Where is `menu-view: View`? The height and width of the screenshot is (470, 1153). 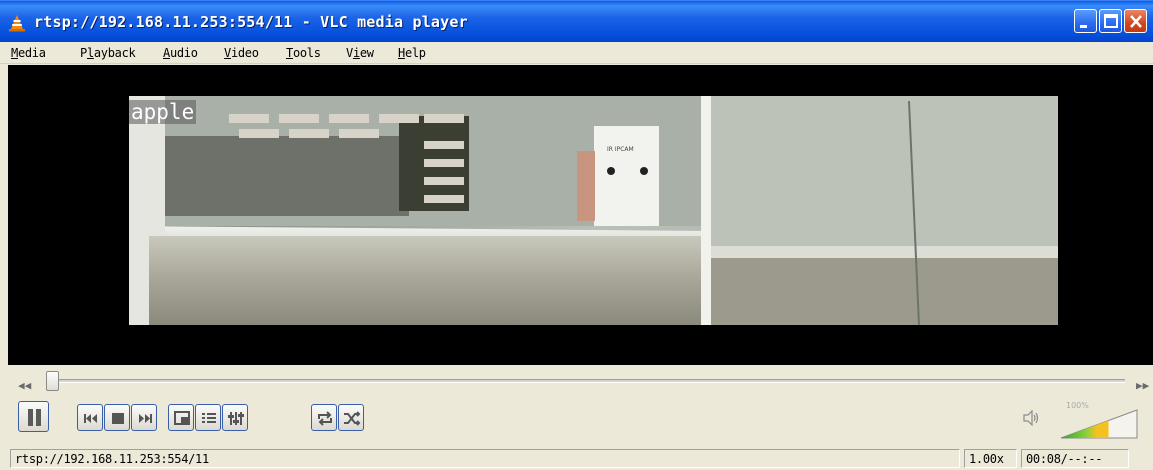
menu-view: View is located at coordinates (360, 53).